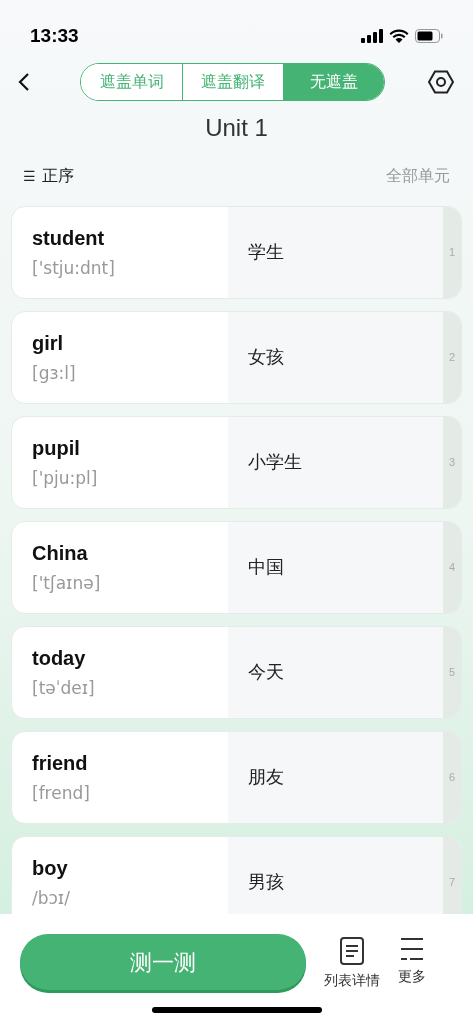 The image size is (473, 1024). What do you see at coordinates (65, 479) in the screenshot?
I see `phonetic: ['pju:pl]` at bounding box center [65, 479].